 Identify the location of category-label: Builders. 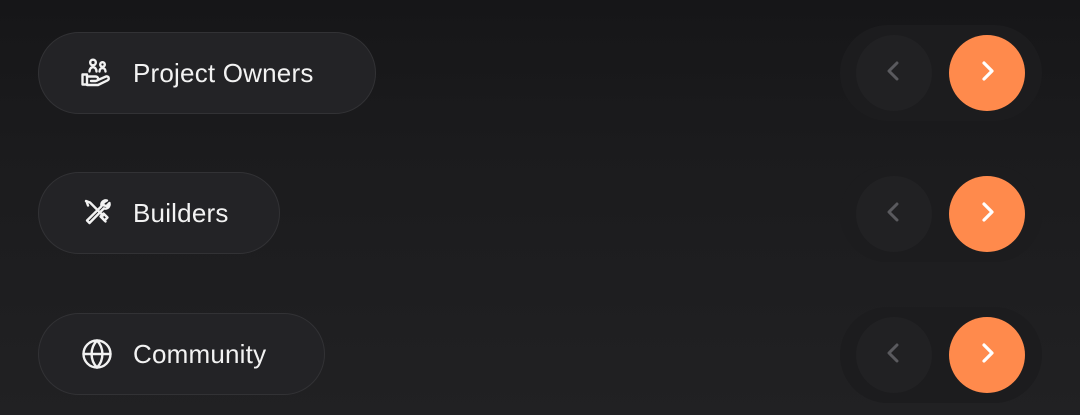
(181, 212).